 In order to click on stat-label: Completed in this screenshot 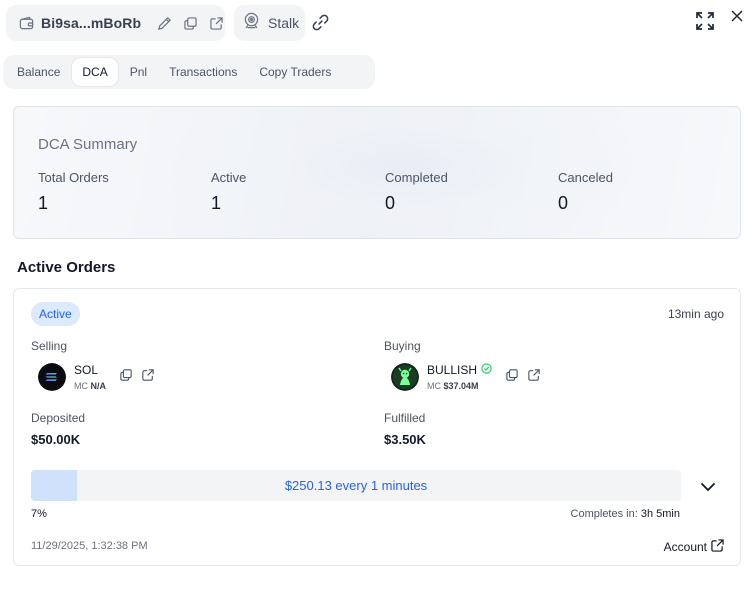, I will do `click(416, 177)`.